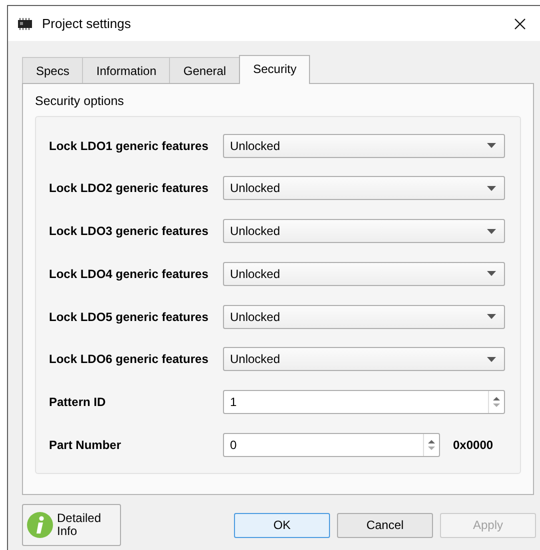 Image resolution: width=540 pixels, height=550 pixels. What do you see at coordinates (274, 69) in the screenshot?
I see `tab: Security` at bounding box center [274, 69].